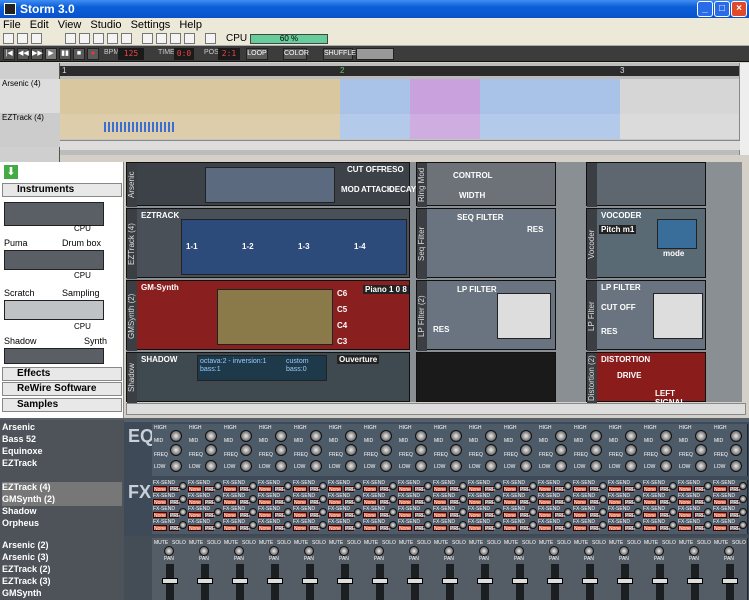  Describe the element at coordinates (62, 440) in the screenshot. I see `channel-row: Bass 52` at that location.